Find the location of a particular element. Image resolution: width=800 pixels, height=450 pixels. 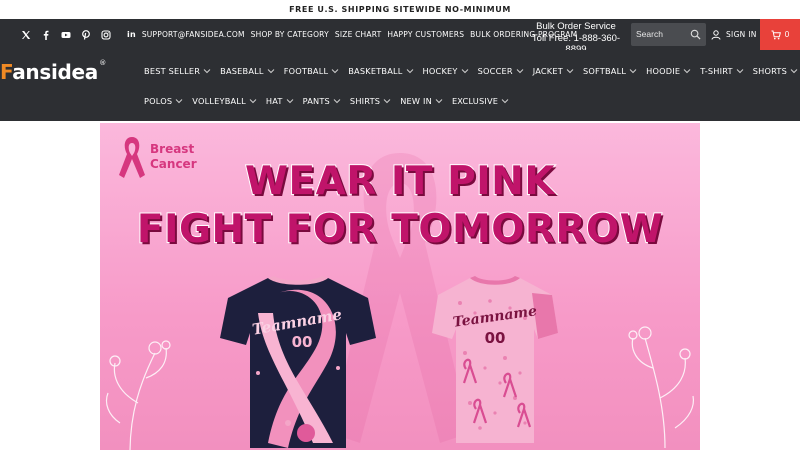

nav-item-label: SHORTS is located at coordinates (770, 71).